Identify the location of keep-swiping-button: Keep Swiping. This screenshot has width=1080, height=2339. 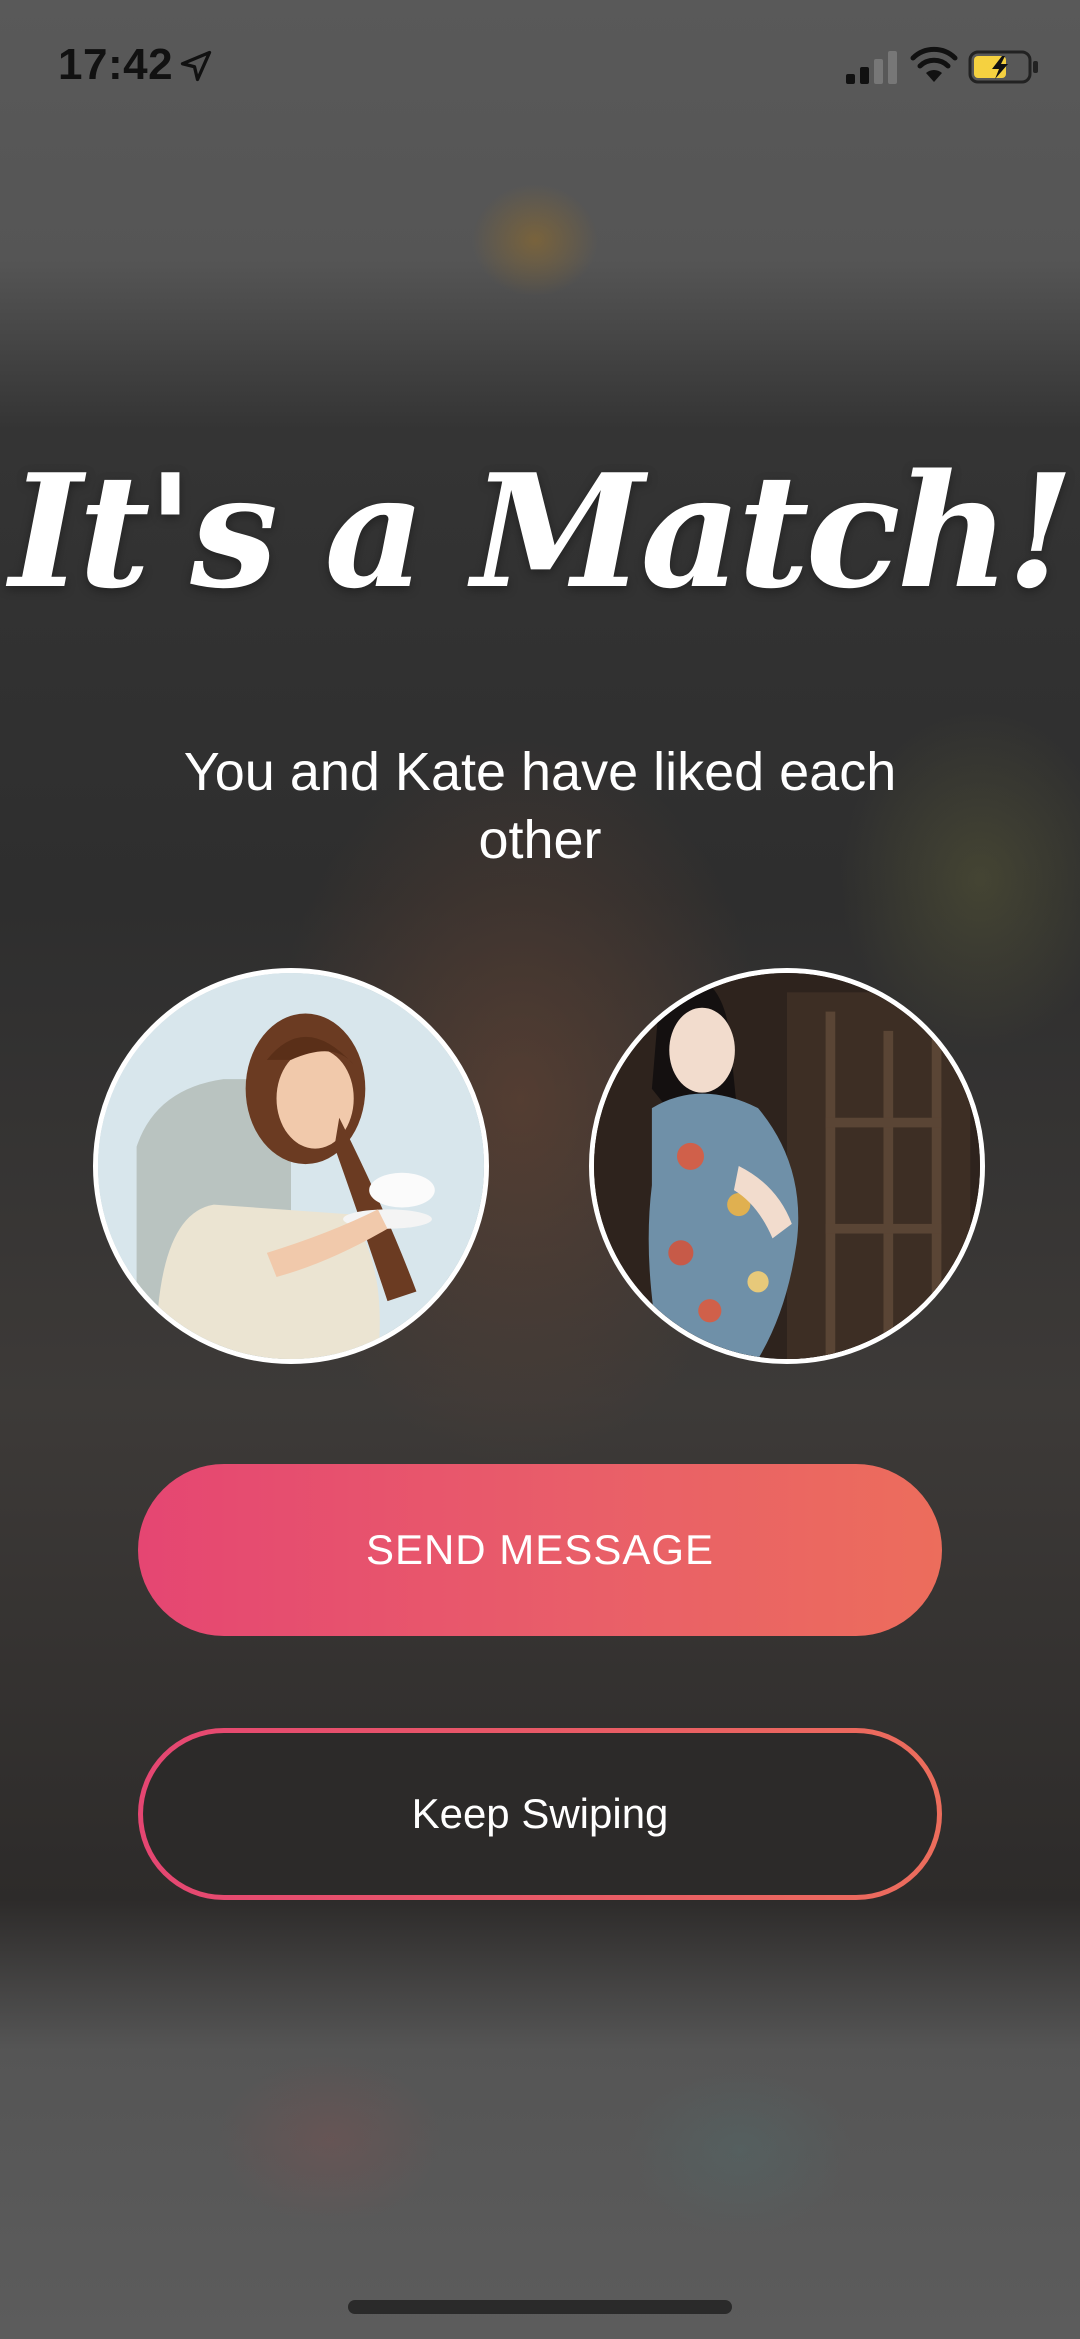
(540, 1814).